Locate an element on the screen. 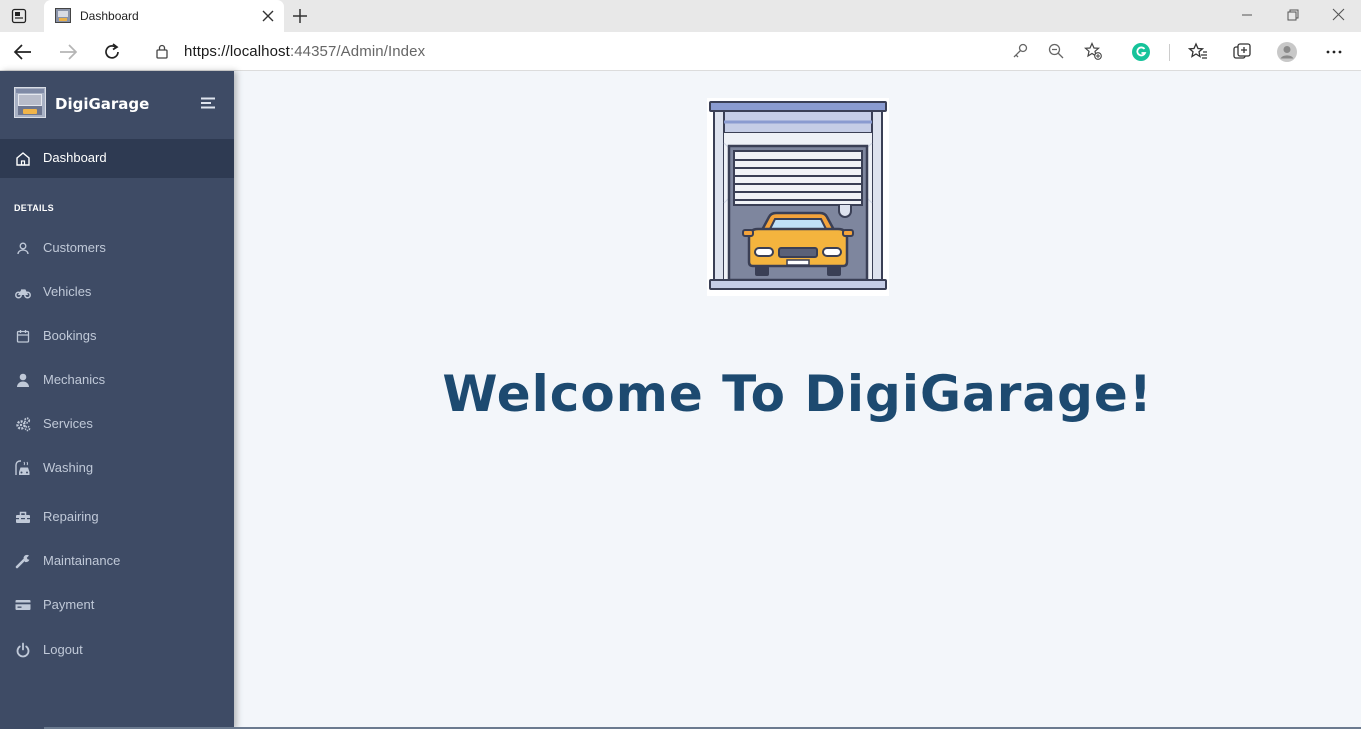 Image resolution: width=1361 pixels, height=729 pixels. zoom-out-icon is located at coordinates (1056, 51).